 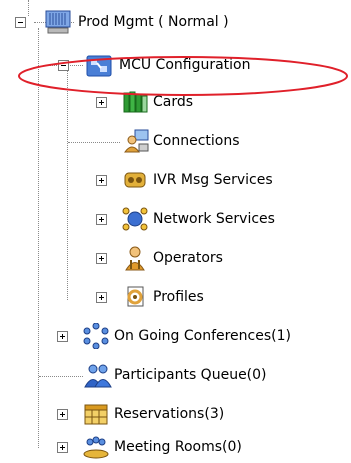 I want to click on conferences-icon, so click(x=96, y=336).